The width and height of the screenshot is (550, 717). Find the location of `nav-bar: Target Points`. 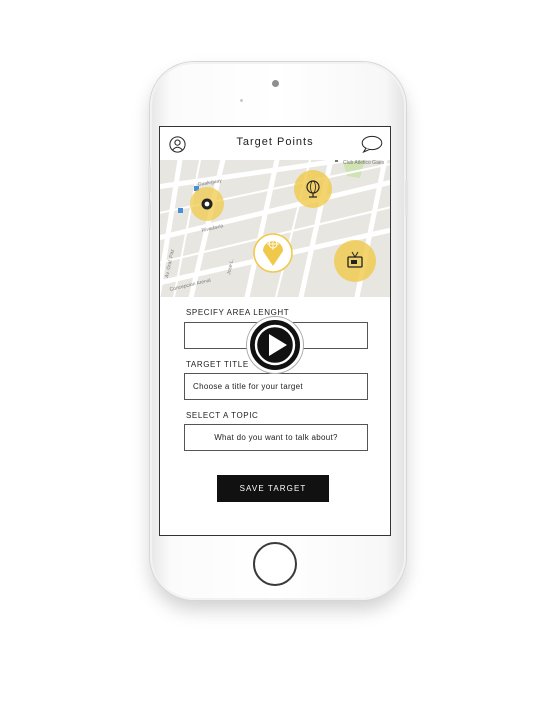

nav-bar: Target Points is located at coordinates (275, 143).